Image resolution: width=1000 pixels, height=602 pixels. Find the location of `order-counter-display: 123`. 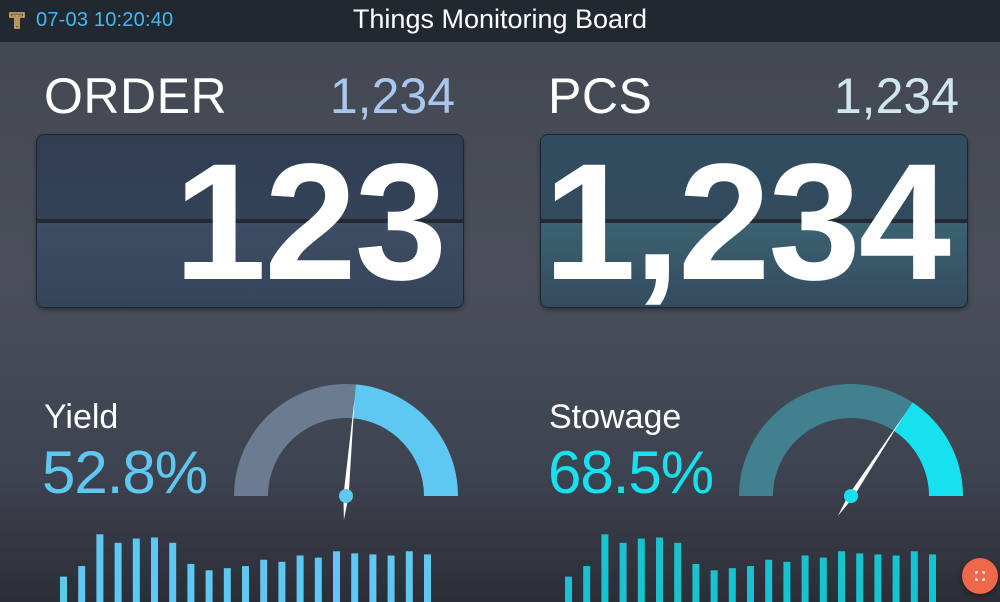

order-counter-display: 123 is located at coordinates (250, 221).